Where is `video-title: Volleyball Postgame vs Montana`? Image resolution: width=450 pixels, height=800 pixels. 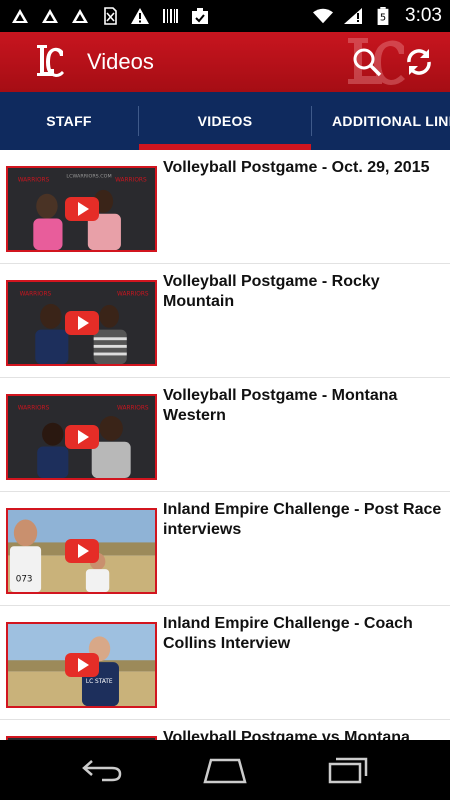 video-title: Volleyball Postgame vs Montana is located at coordinates (305, 734).